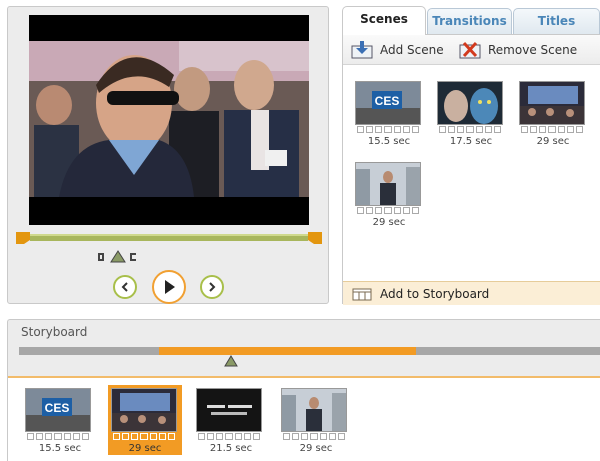 This screenshot has width=600, height=461. I want to click on storyboard-timeline, so click(309, 351).